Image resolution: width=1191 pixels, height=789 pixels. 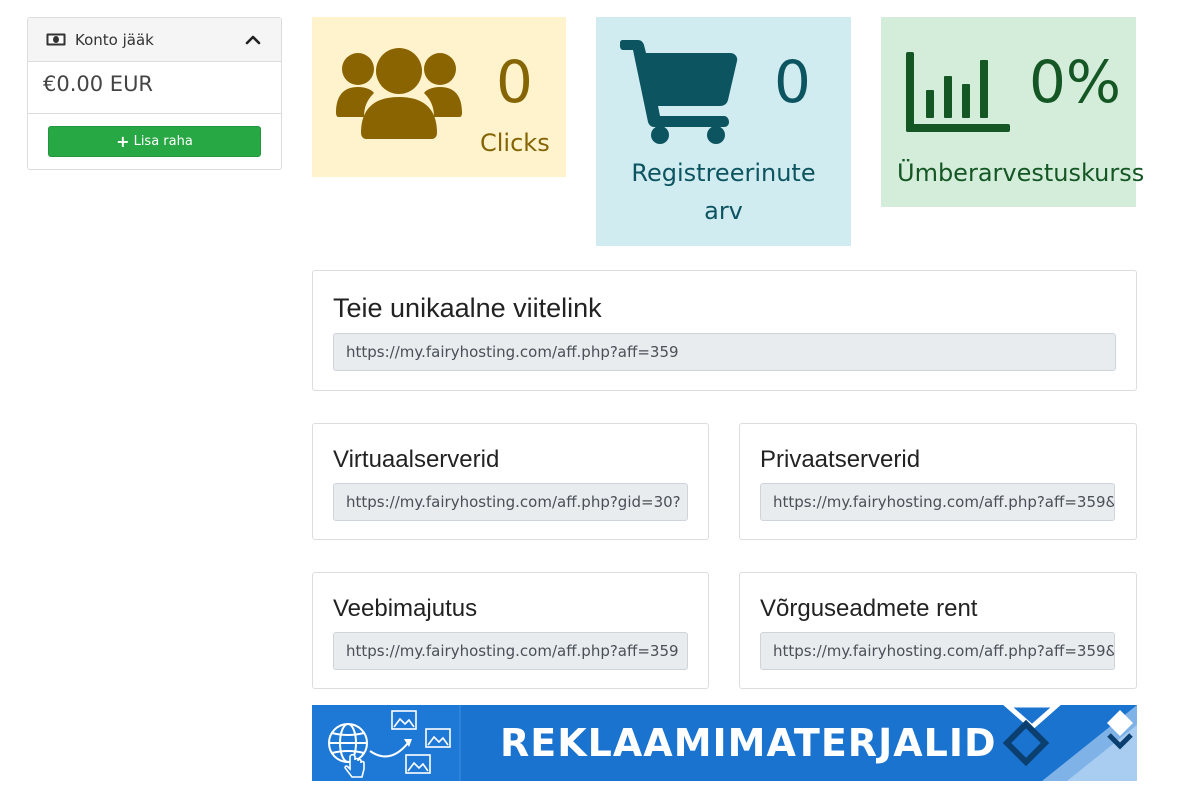 What do you see at coordinates (467, 308) in the screenshot?
I see `referral-link-title: Teie unikaalne viitelink` at bounding box center [467, 308].